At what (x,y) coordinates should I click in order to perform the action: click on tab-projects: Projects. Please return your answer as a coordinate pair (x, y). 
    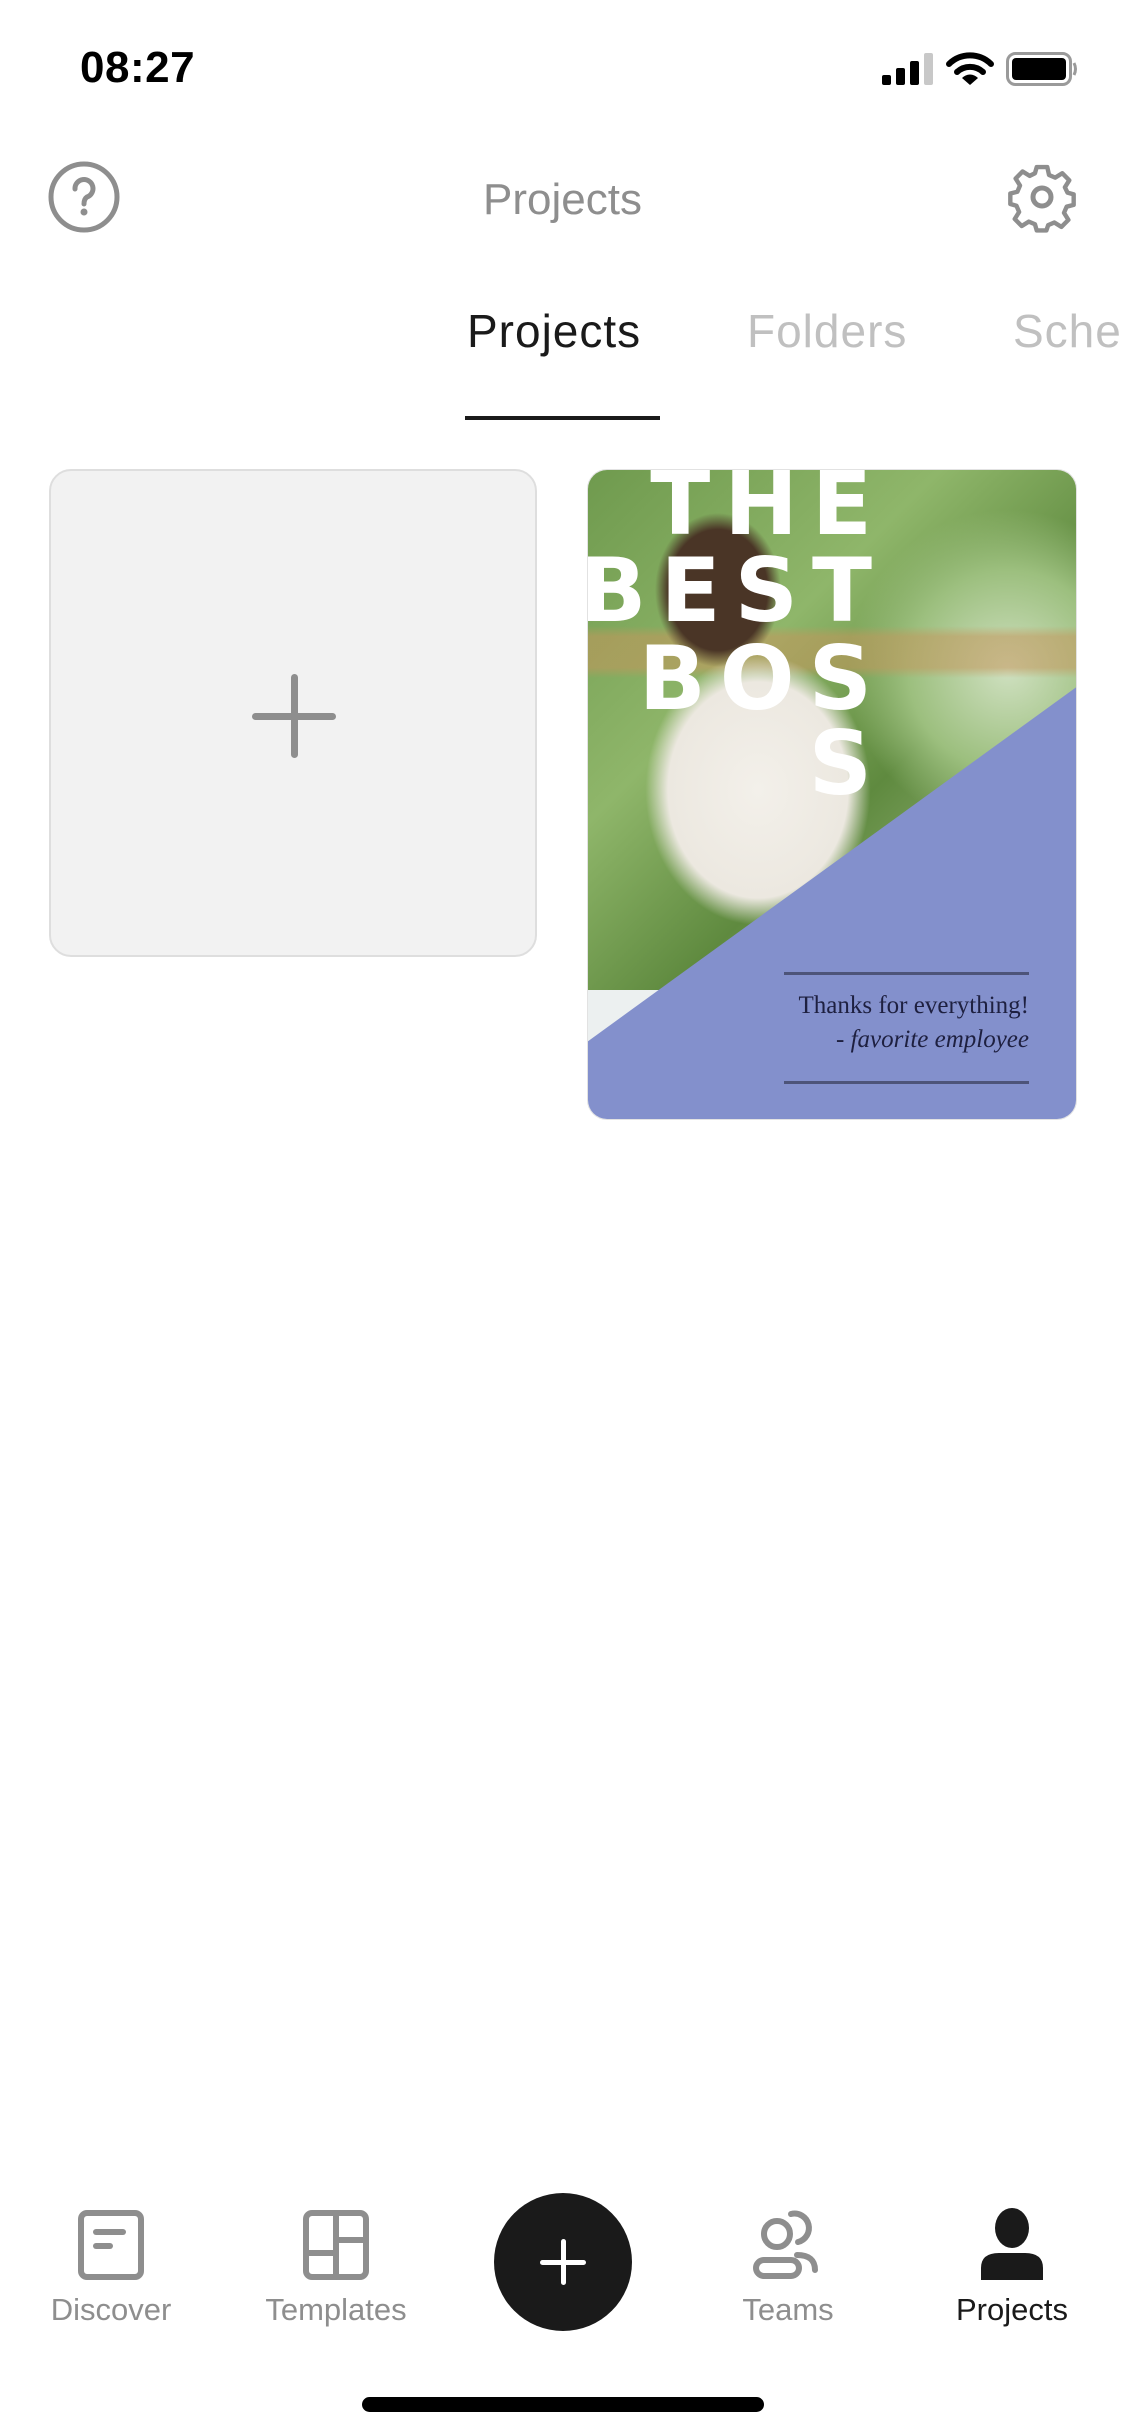
    Looking at the image, I should click on (554, 331).